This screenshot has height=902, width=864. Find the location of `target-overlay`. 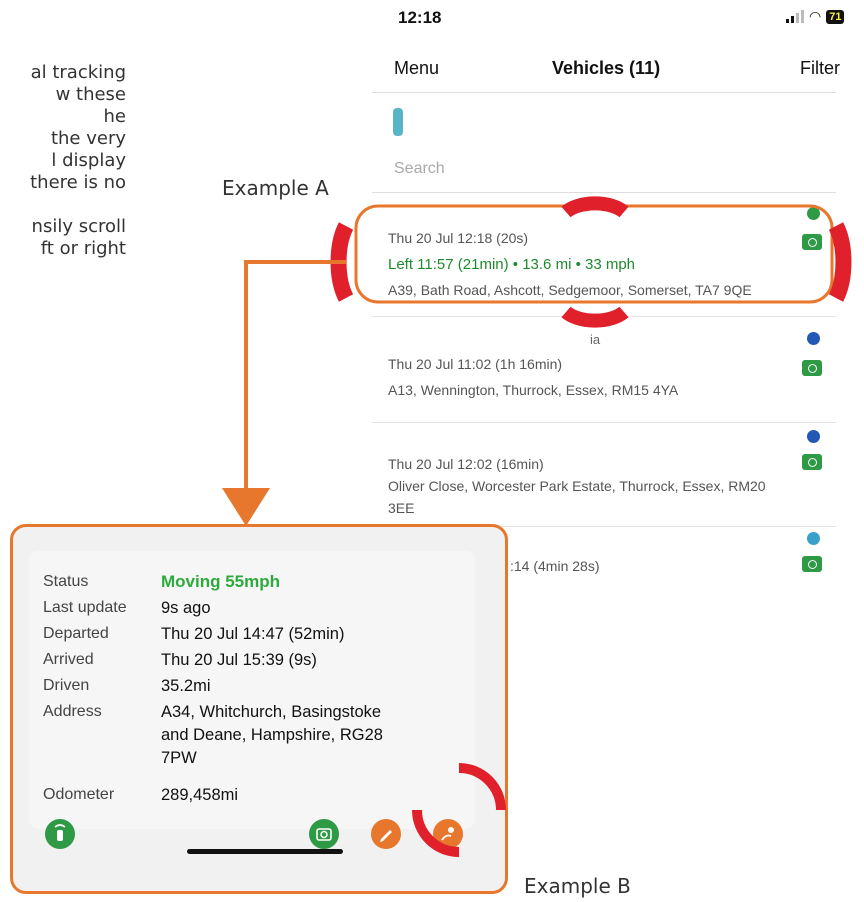

target-overlay is located at coordinates (459, 810).